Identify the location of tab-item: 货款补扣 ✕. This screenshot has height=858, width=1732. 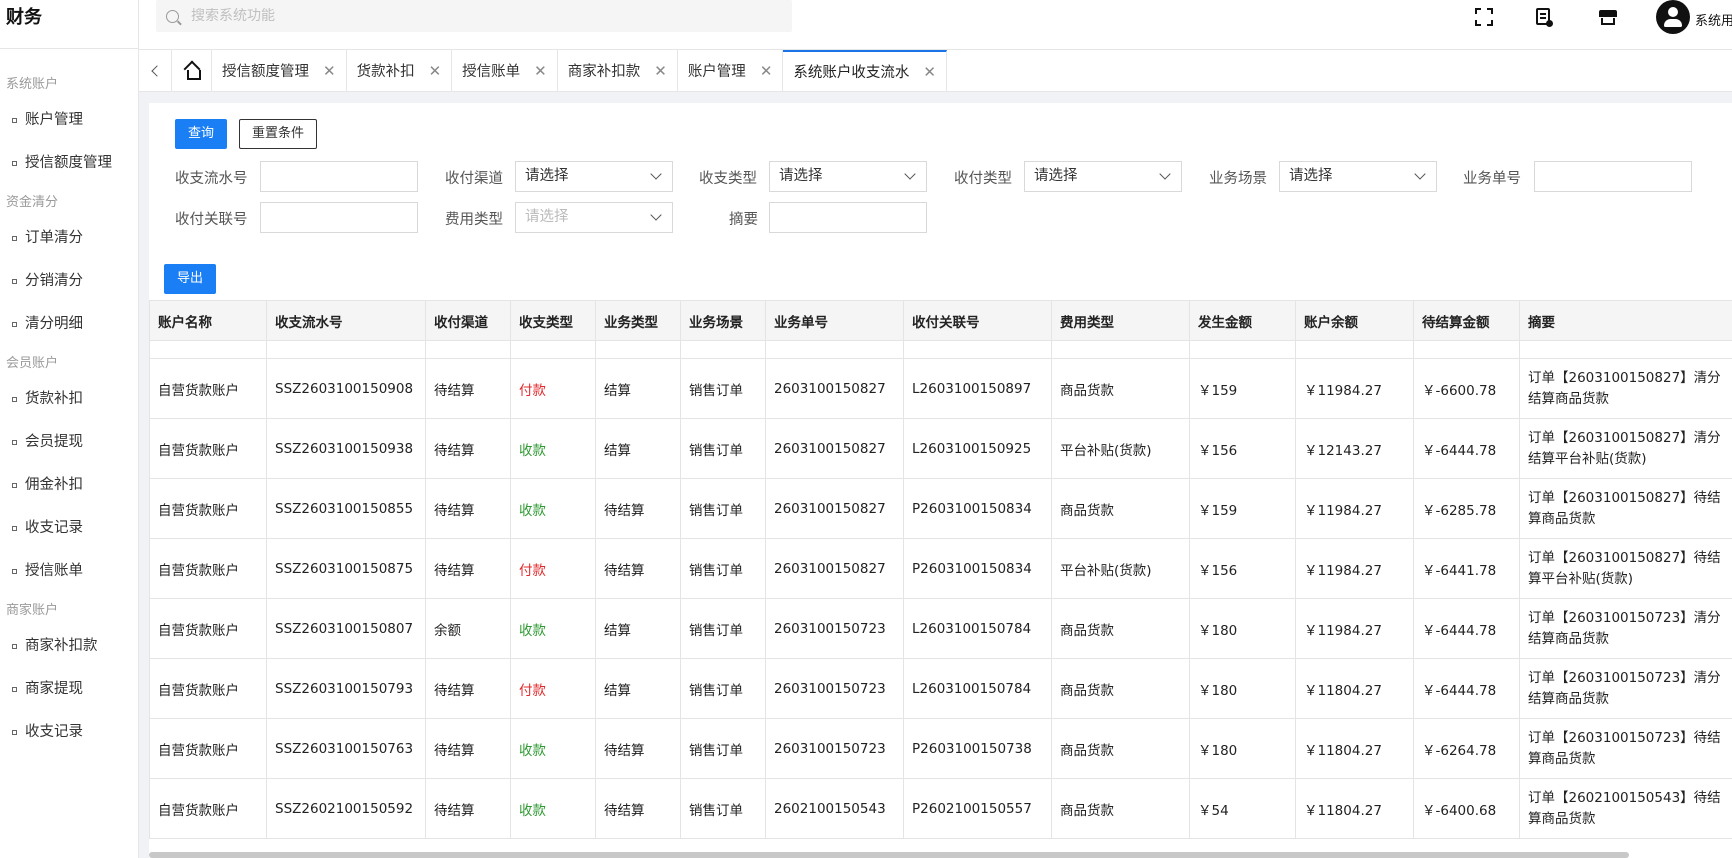
(400, 70).